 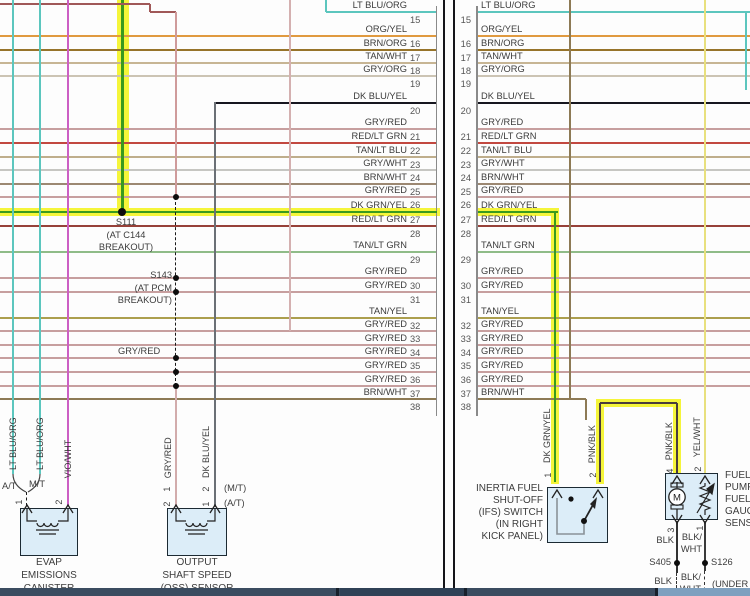 I want to click on brace-curve-left, so click(x=19, y=483).